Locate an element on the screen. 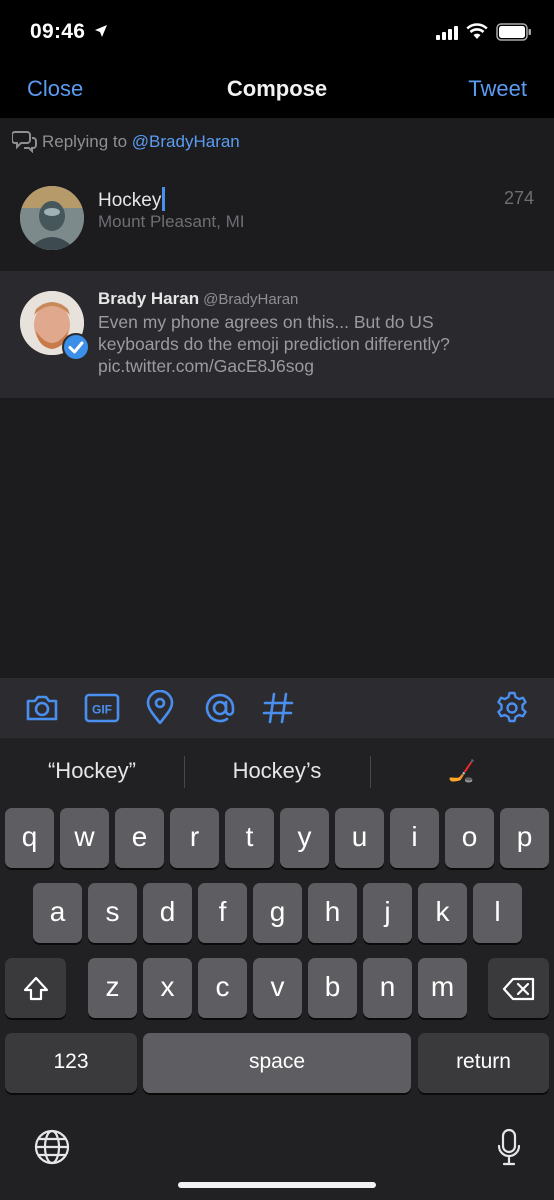  key-l: l is located at coordinates (497, 913).